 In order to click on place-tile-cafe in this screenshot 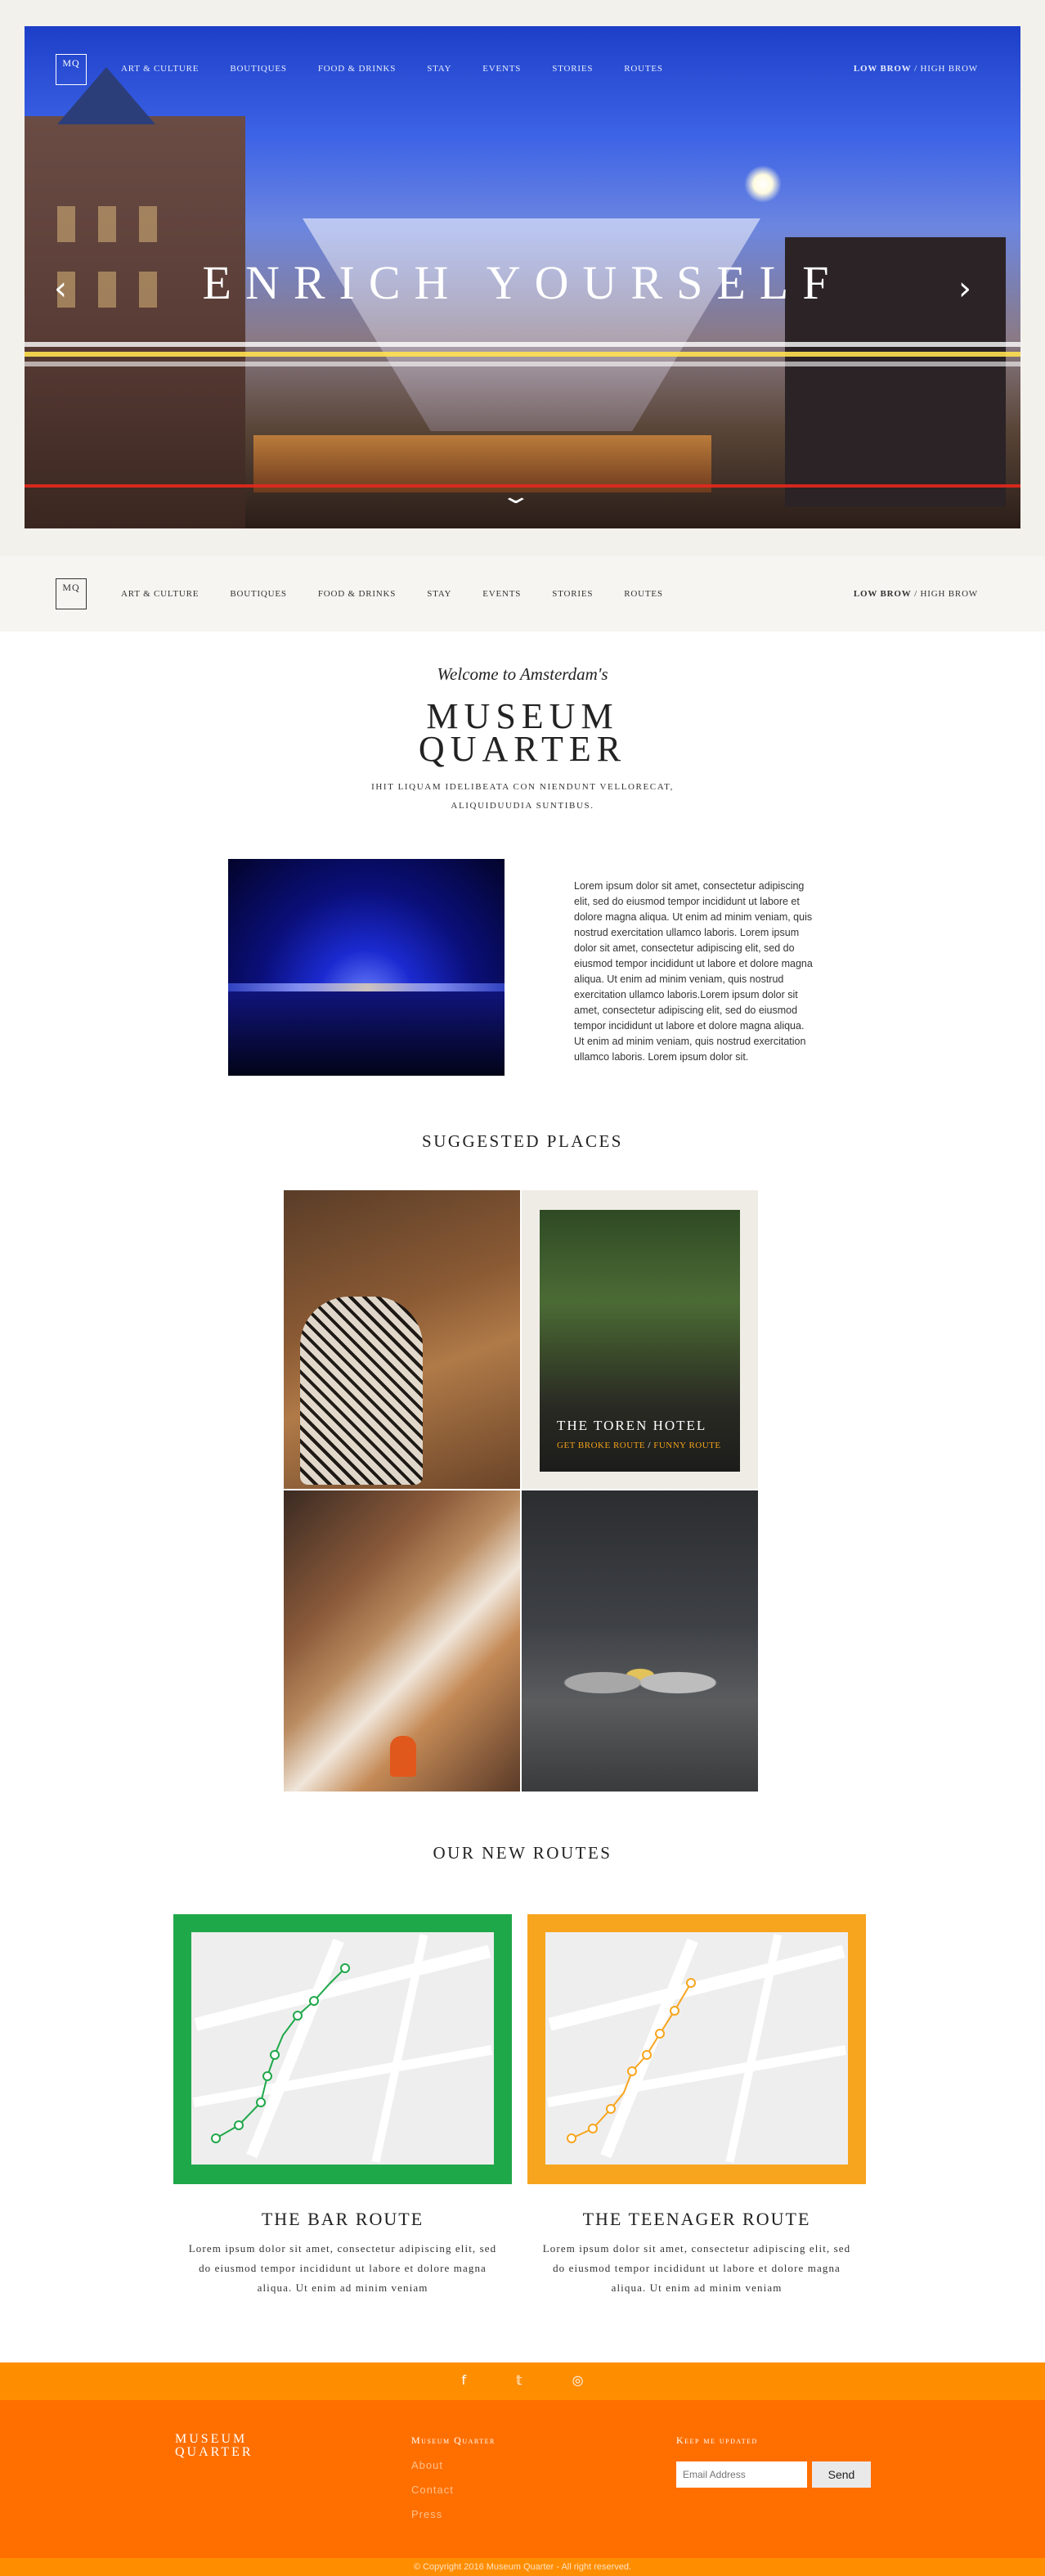, I will do `click(402, 1339)`.